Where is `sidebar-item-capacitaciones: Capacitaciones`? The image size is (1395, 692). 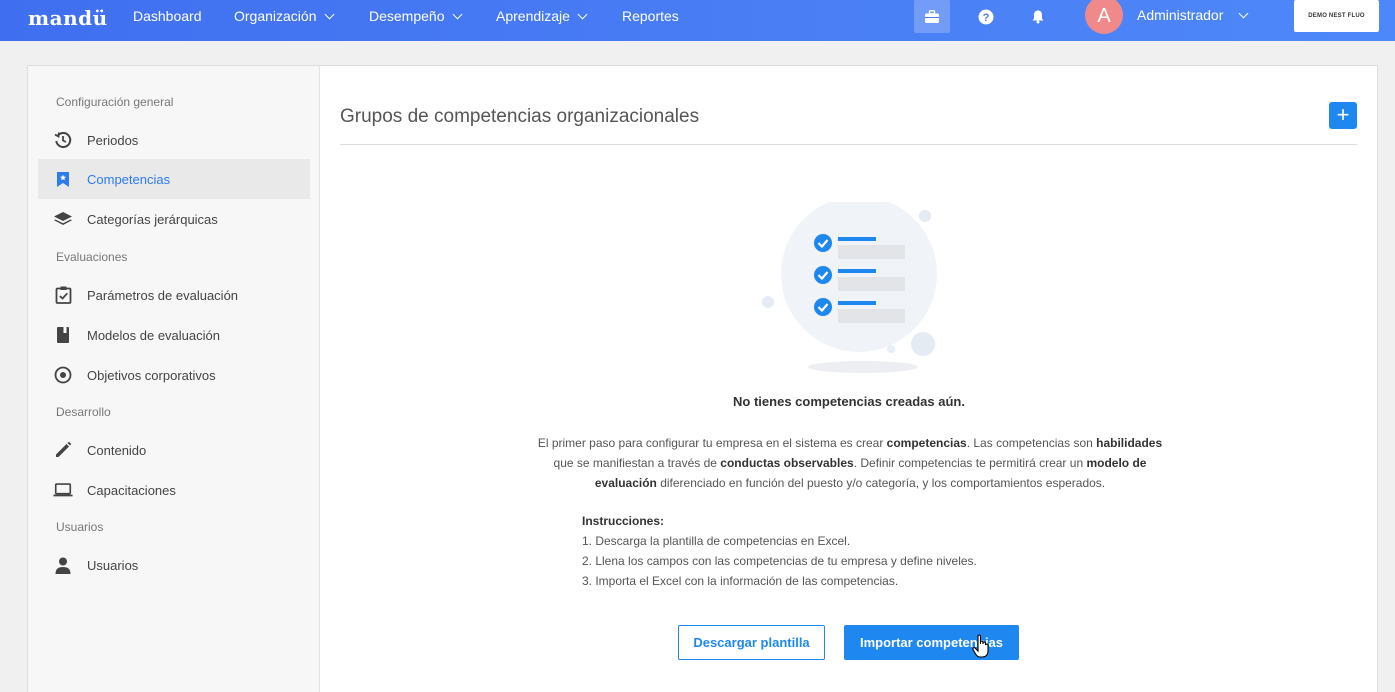 sidebar-item-capacitaciones: Capacitaciones is located at coordinates (174, 490).